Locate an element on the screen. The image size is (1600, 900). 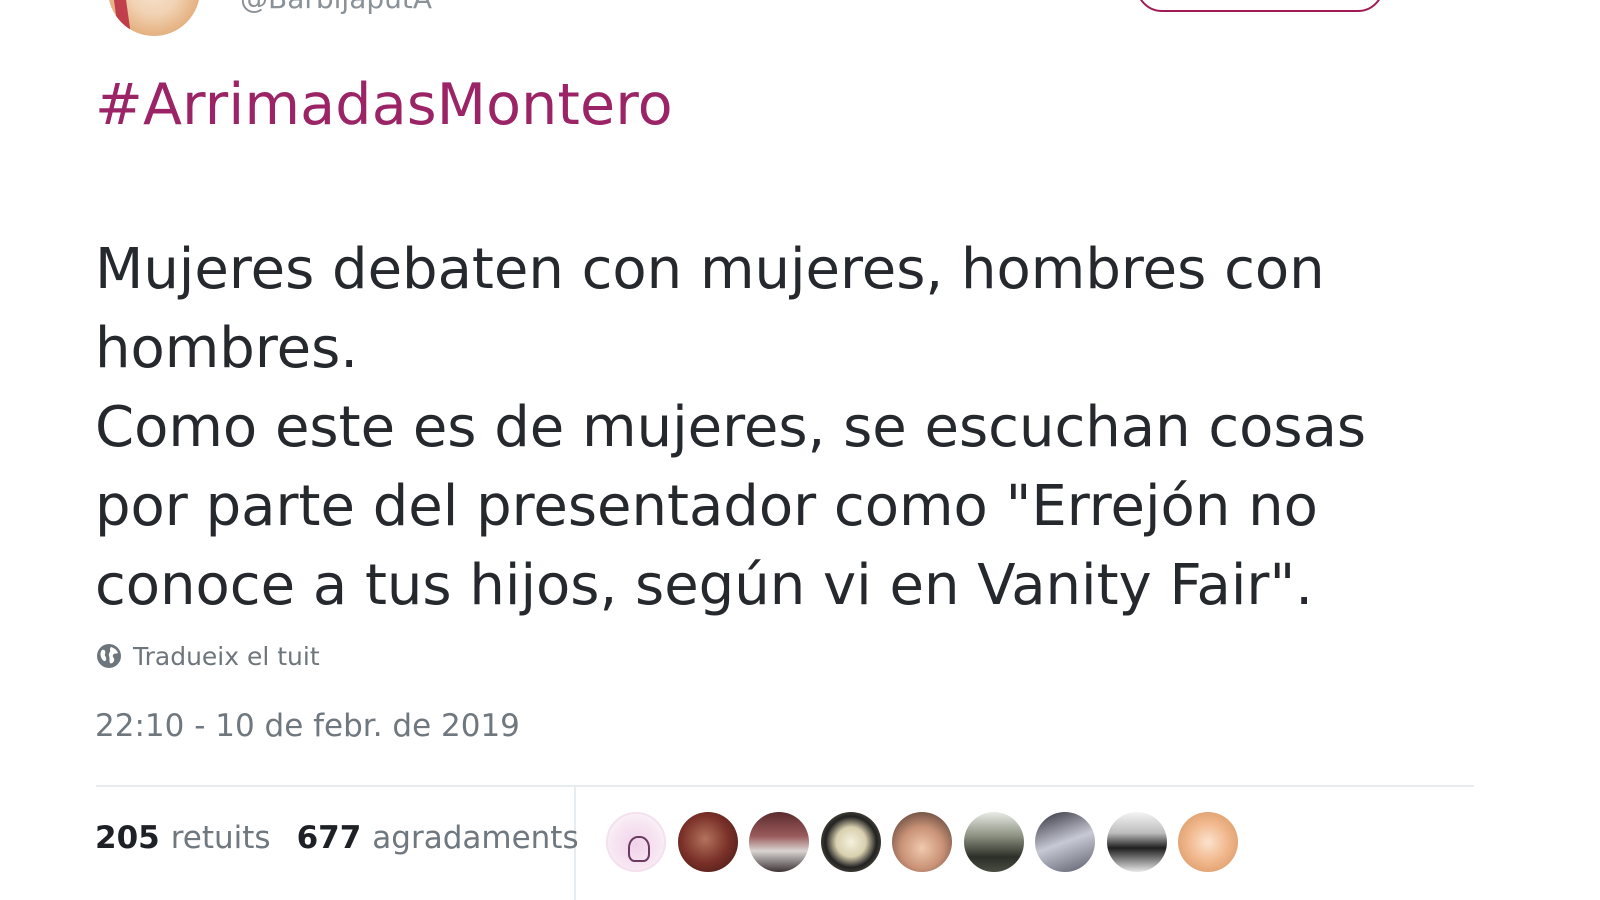
likes-stat: 677 agradaments is located at coordinates (438, 838).